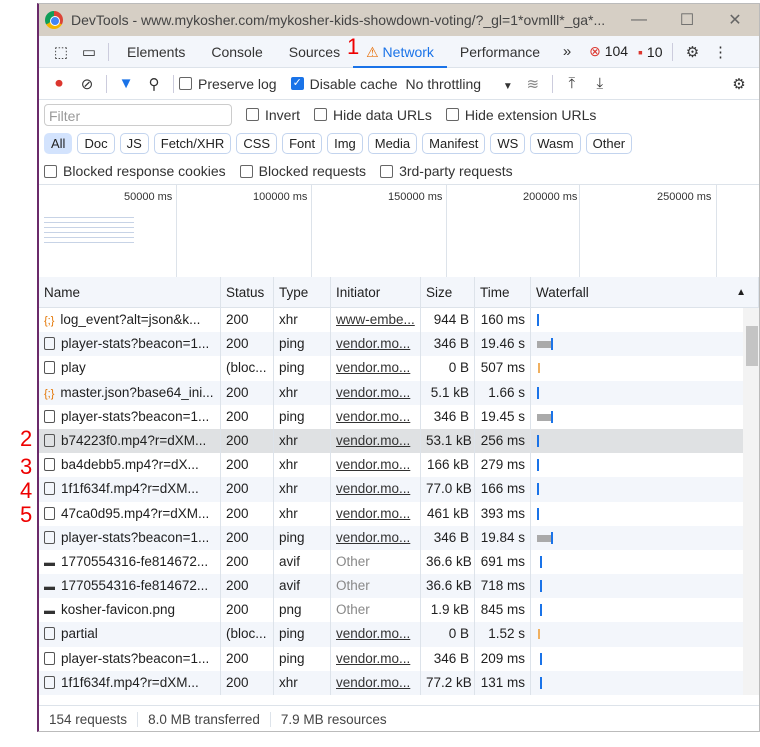 The image size is (760, 747). What do you see at coordinates (247, 292) in the screenshot?
I see `column-status: Status` at bounding box center [247, 292].